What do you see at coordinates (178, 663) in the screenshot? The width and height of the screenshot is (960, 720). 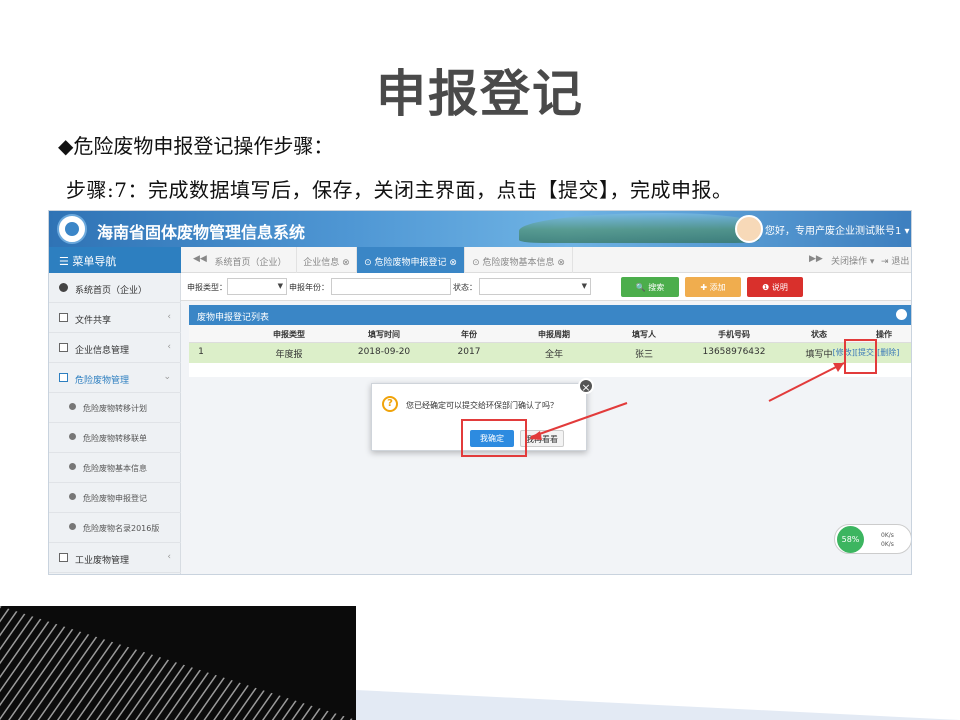 I see `decorative-hatch` at bounding box center [178, 663].